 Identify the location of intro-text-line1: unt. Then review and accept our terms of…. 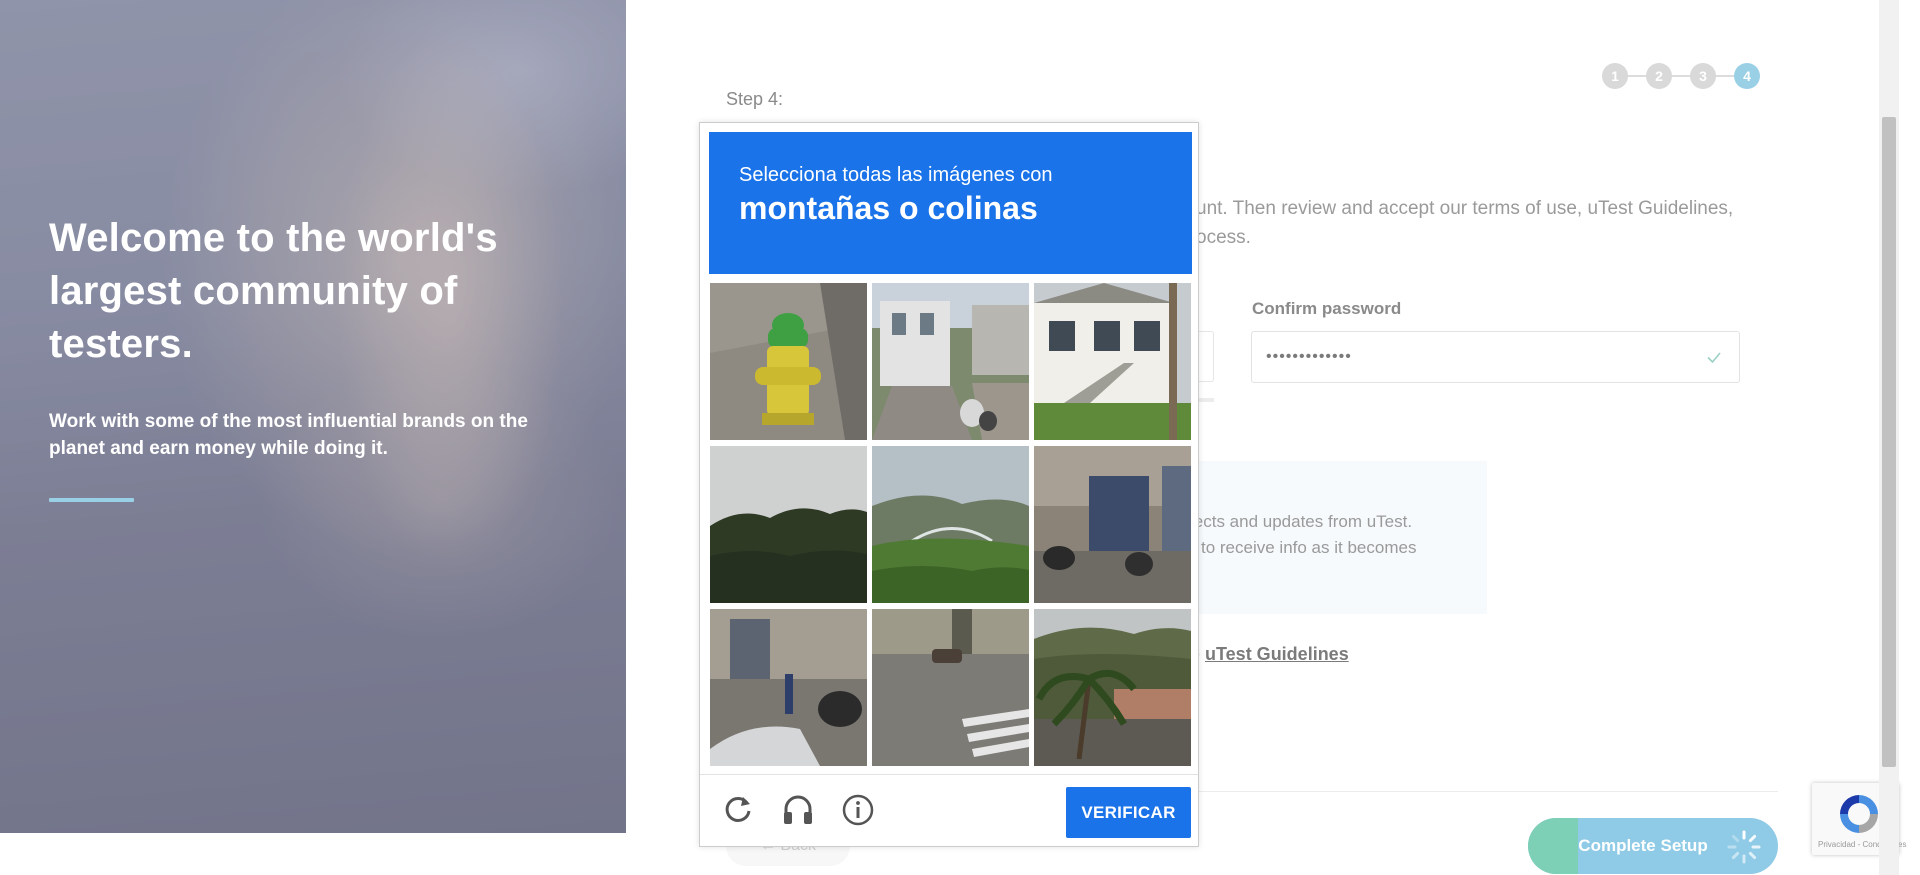
(1465, 208).